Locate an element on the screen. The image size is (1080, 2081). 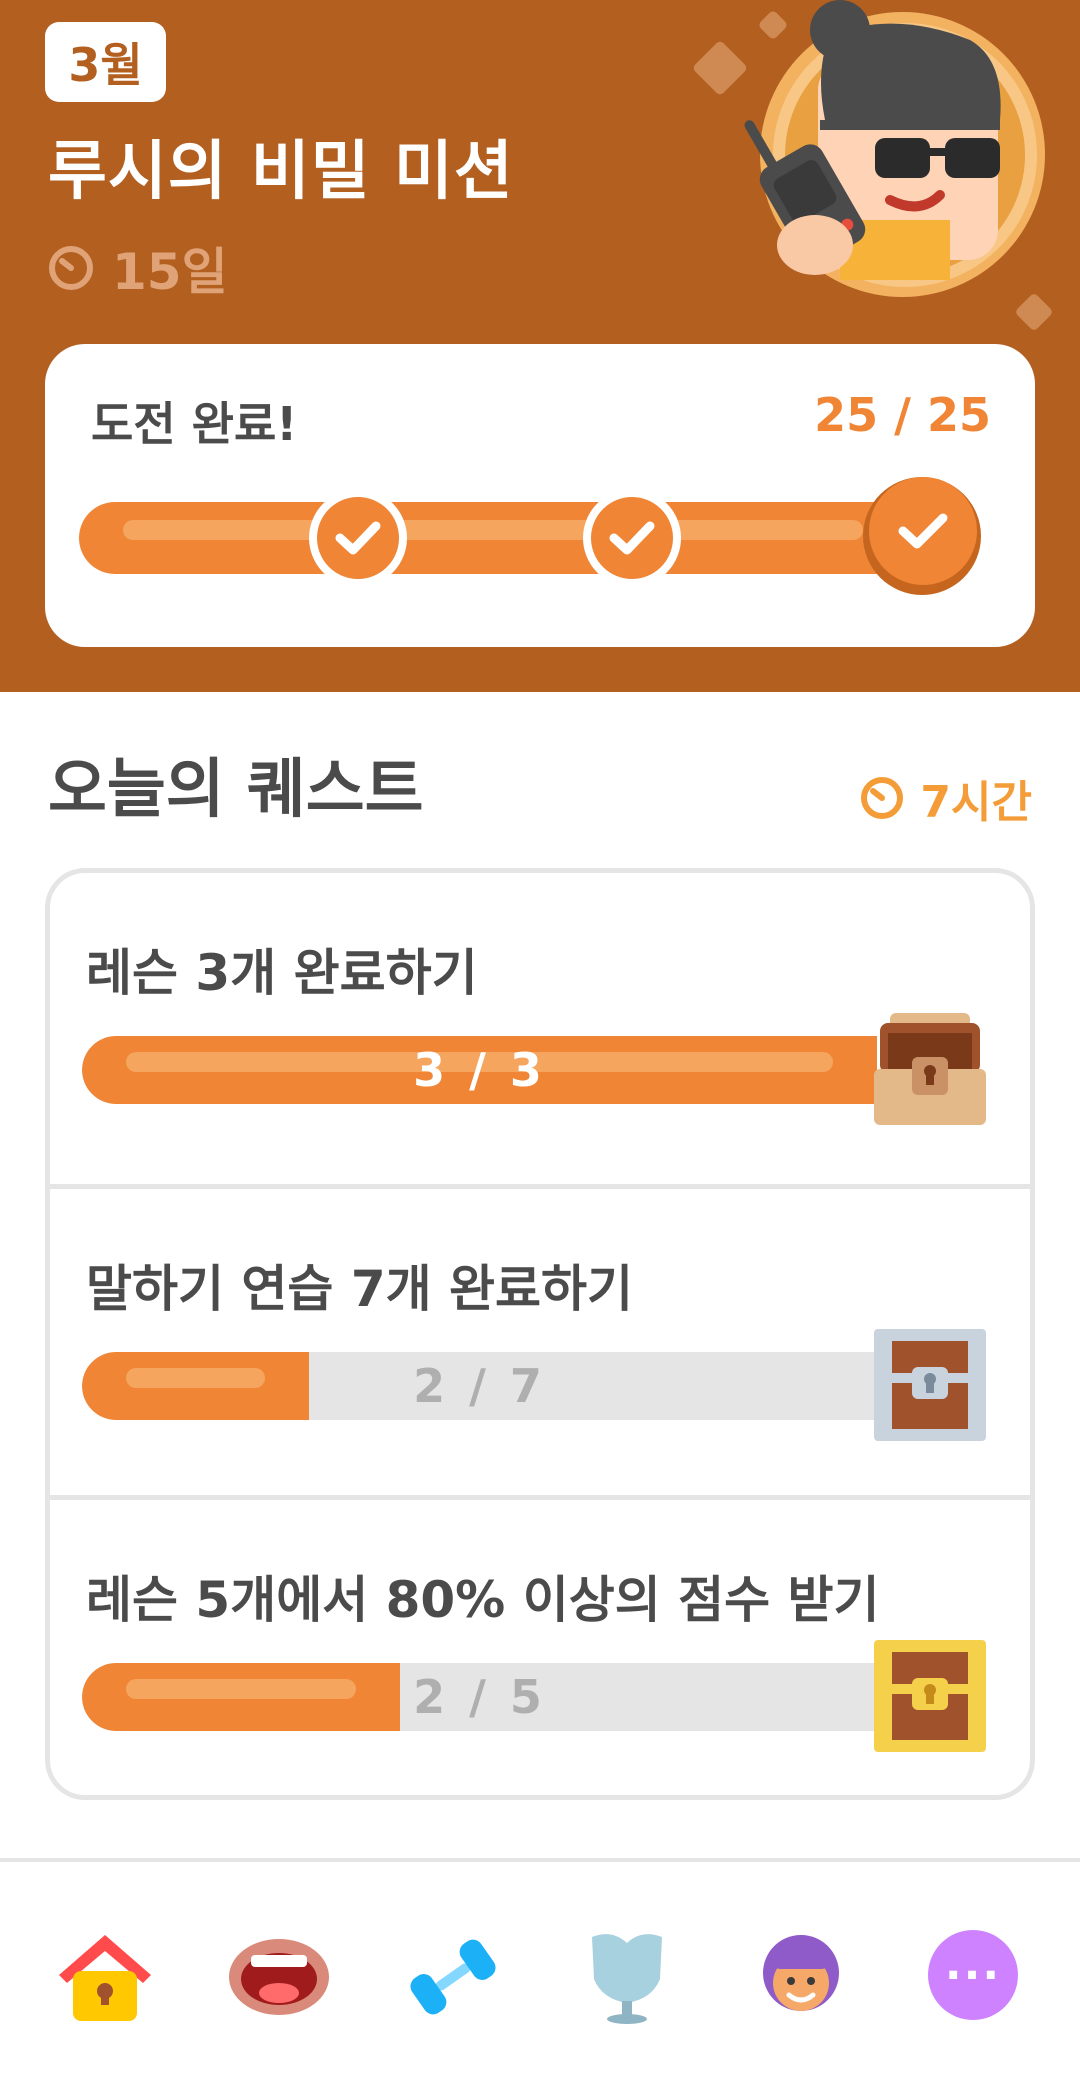
dumbbell-icon is located at coordinates (453, 1977).